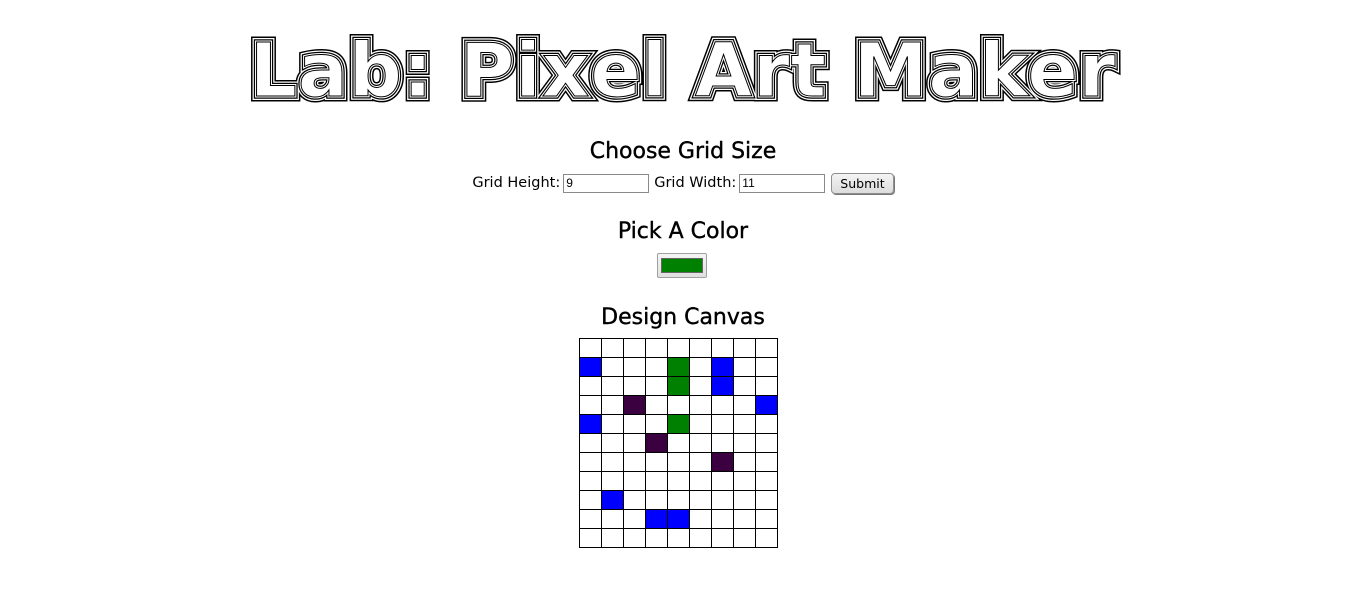  I want to click on submit-button: Submit, so click(862, 183).